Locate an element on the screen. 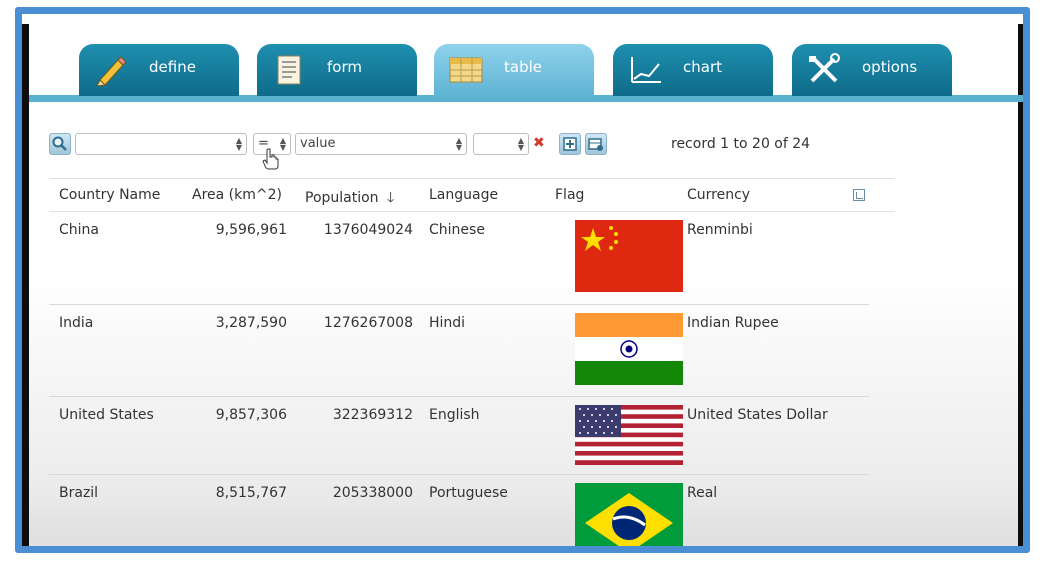 This screenshot has height=565, width=1050. secondary-select: ▲ ▼ is located at coordinates (501, 144).